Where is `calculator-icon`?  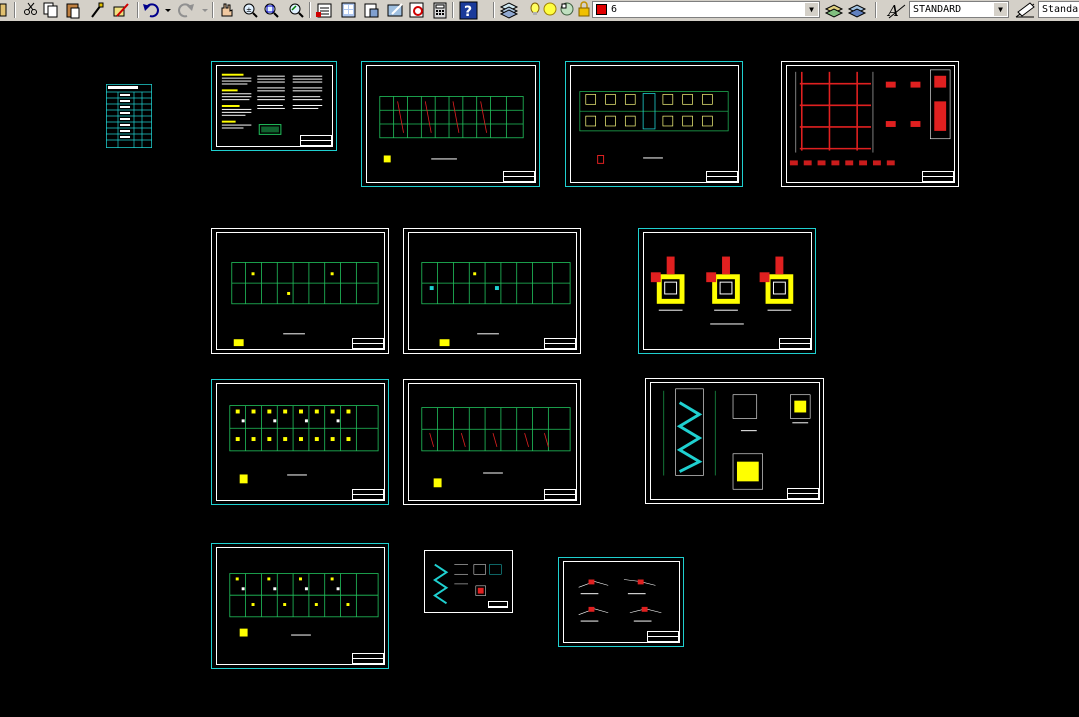
calculator-icon is located at coordinates (440, 10).